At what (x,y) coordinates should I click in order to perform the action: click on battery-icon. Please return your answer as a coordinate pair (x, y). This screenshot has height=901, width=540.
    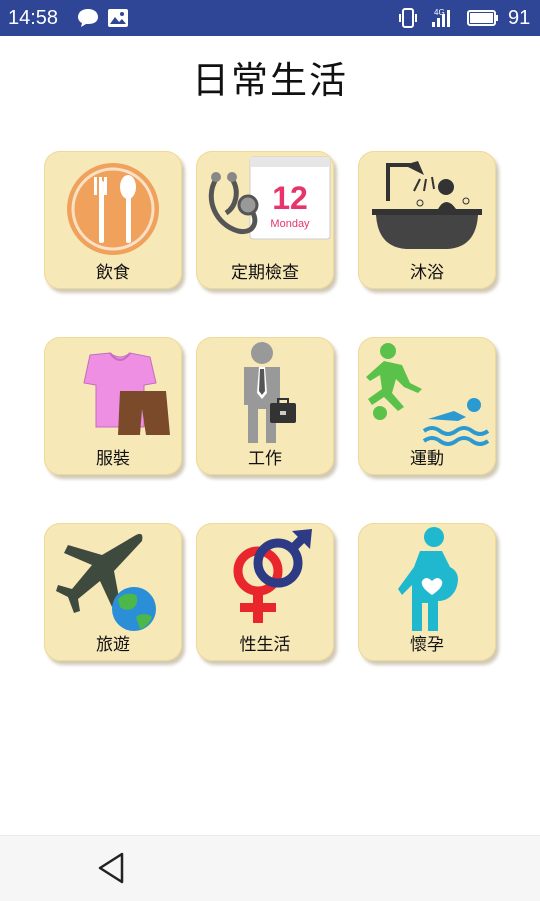
    Looking at the image, I should click on (482, 18).